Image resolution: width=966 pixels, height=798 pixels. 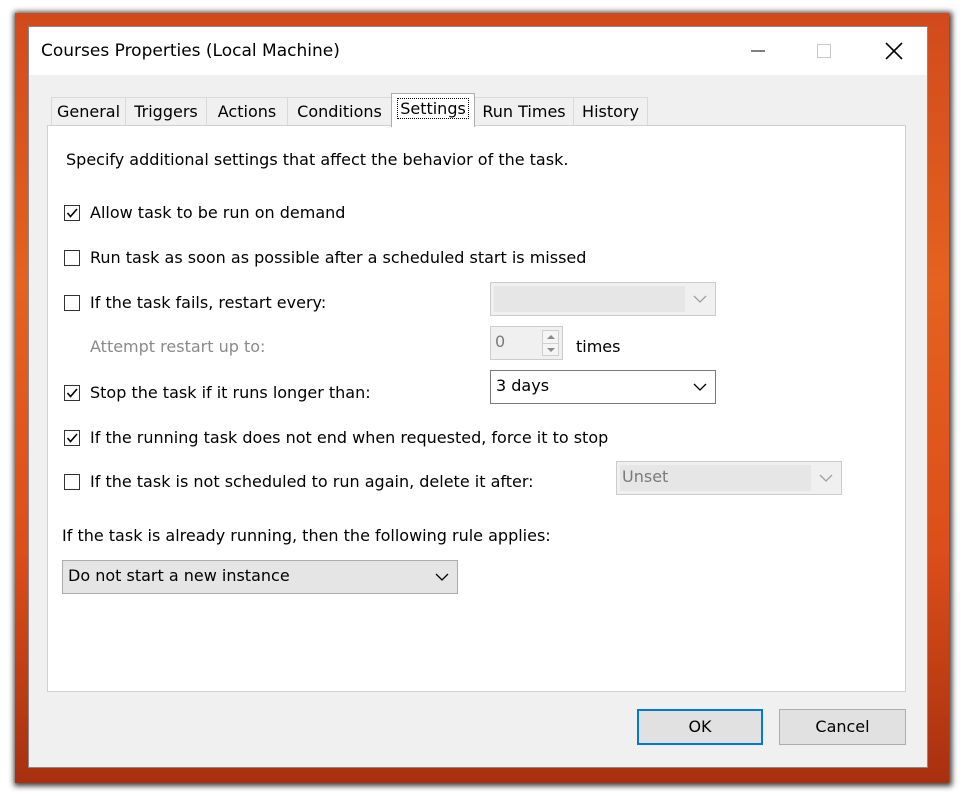 What do you see at coordinates (589, 299) in the screenshot?
I see `restart-interval-field` at bounding box center [589, 299].